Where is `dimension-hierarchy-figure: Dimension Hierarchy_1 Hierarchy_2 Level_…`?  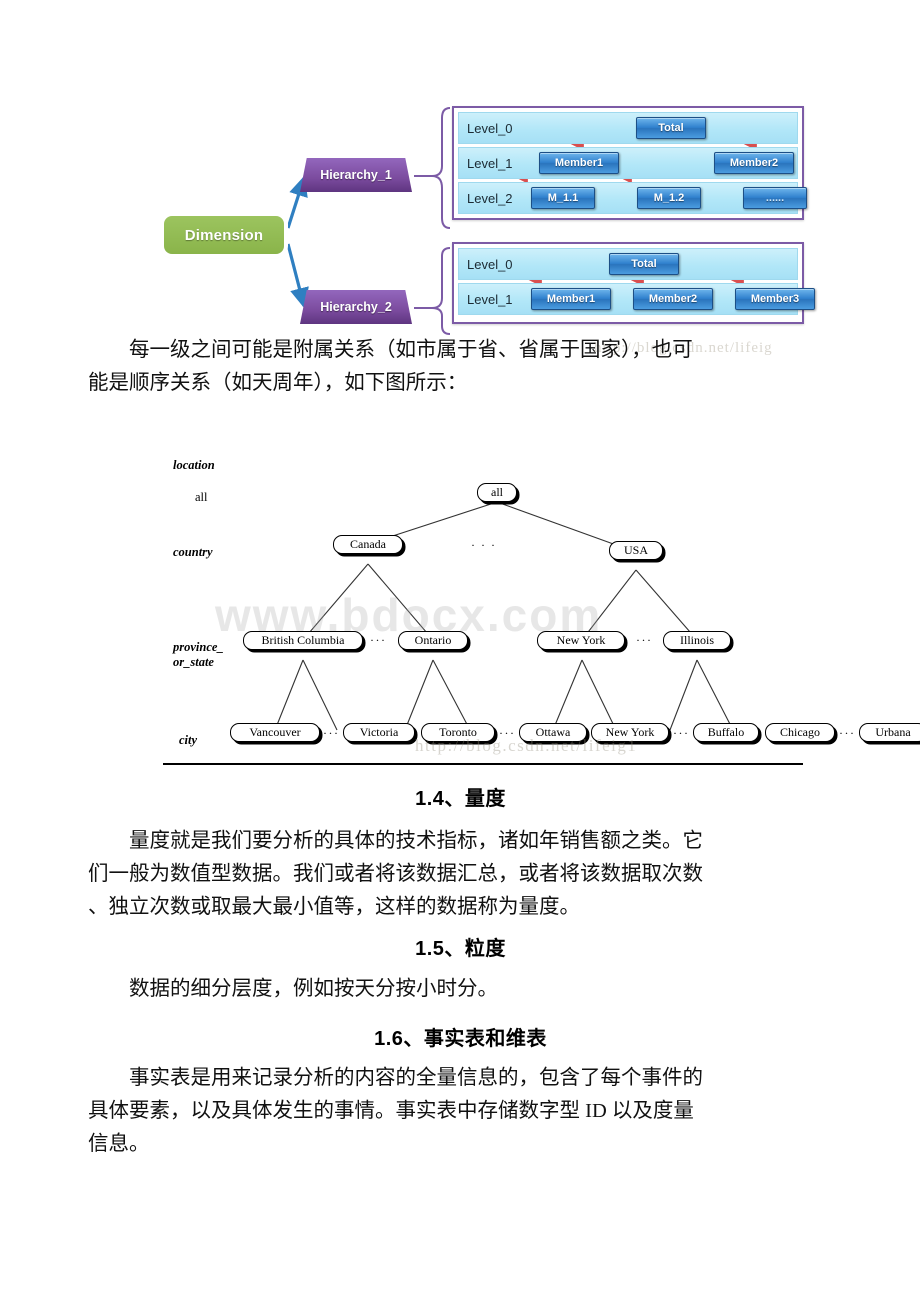 dimension-hierarchy-figure: Dimension Hierarchy_1 Hierarchy_2 Level_… is located at coordinates (482, 228).